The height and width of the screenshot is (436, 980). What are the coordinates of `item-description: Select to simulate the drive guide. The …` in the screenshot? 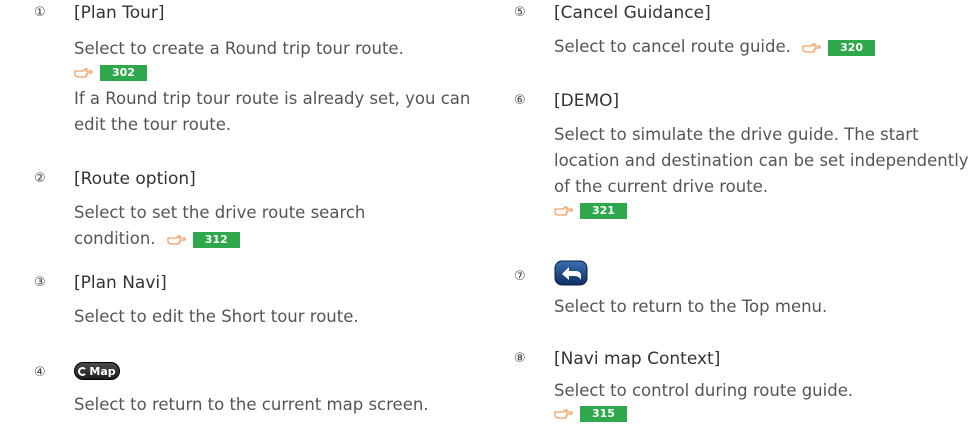 It's located at (764, 171).